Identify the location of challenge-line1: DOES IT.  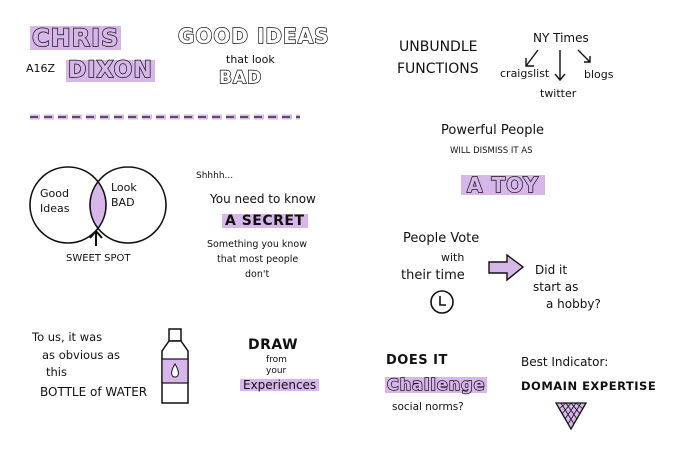
(417, 360).